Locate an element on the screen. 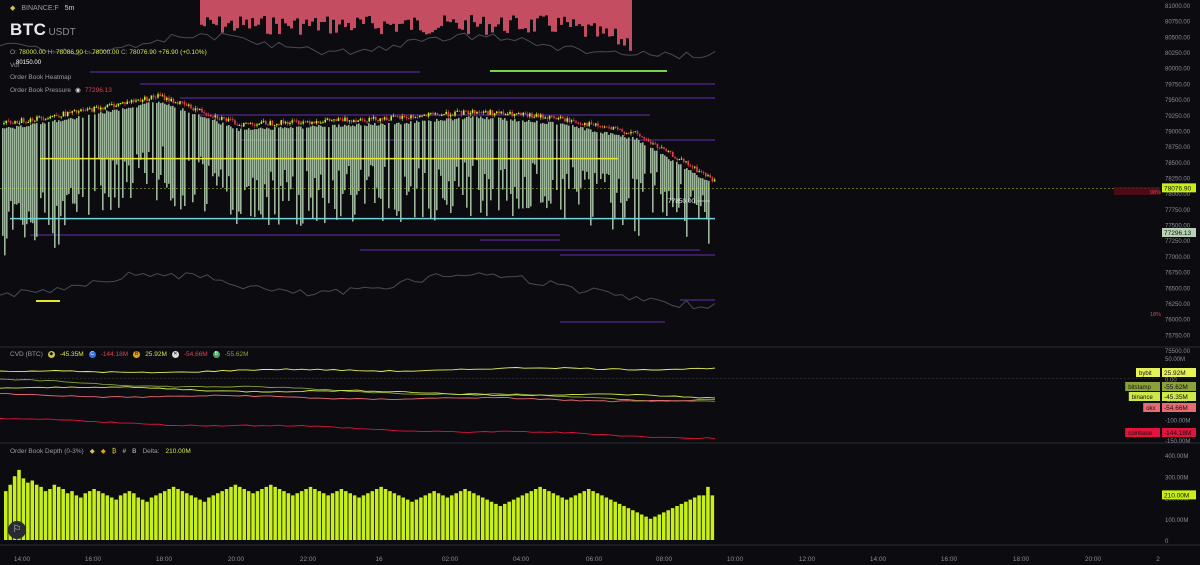 This screenshot has height=565, width=1200. indicator-pressure: Order Book Pressure ◉ 77296.13 is located at coordinates (61, 90).